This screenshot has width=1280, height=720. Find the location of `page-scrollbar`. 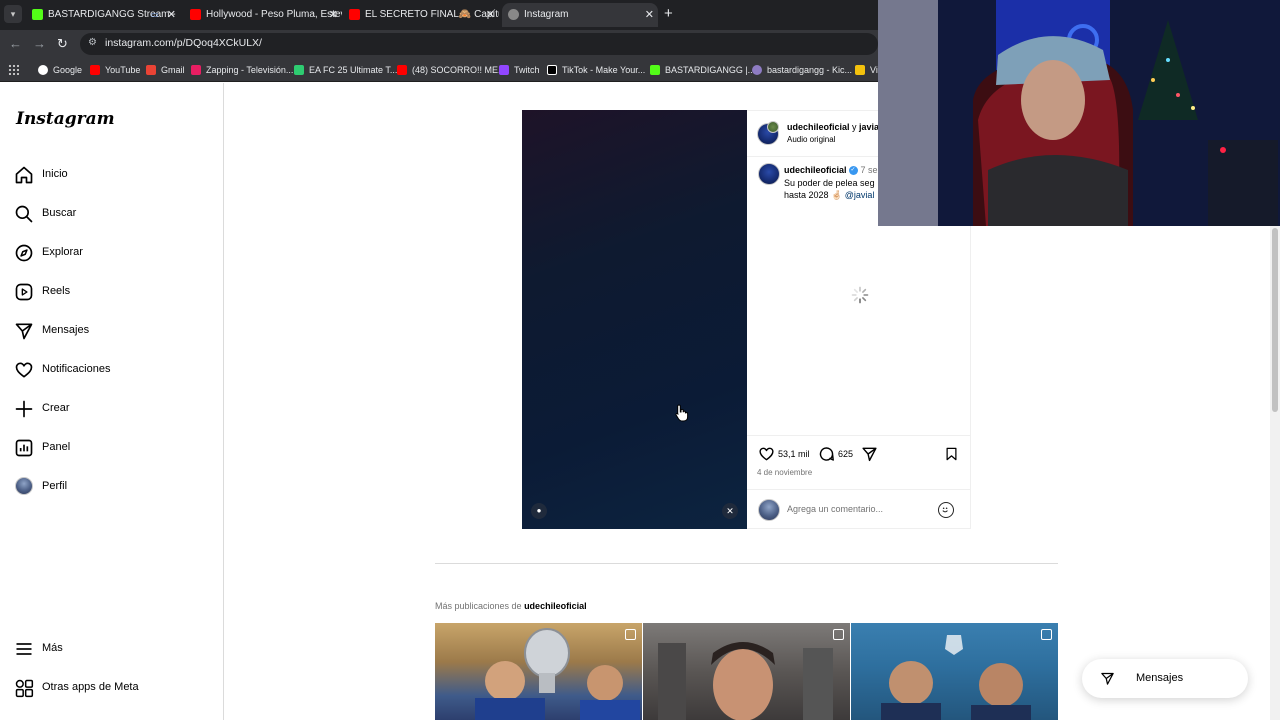

page-scrollbar is located at coordinates (1275, 473).